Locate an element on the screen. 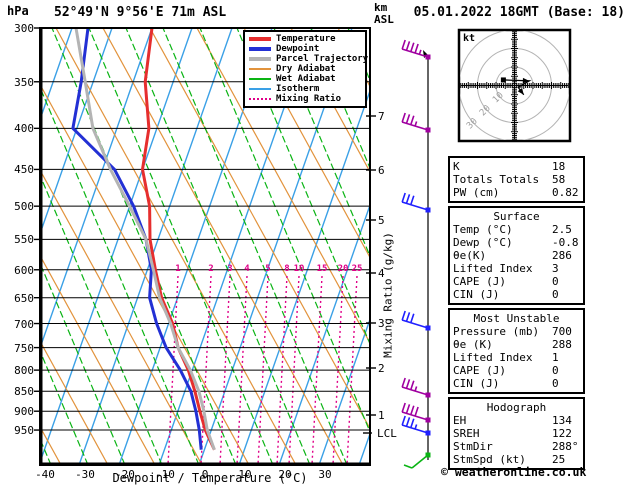  legend-label: Mixing Ratio is located at coordinates (309, 99).